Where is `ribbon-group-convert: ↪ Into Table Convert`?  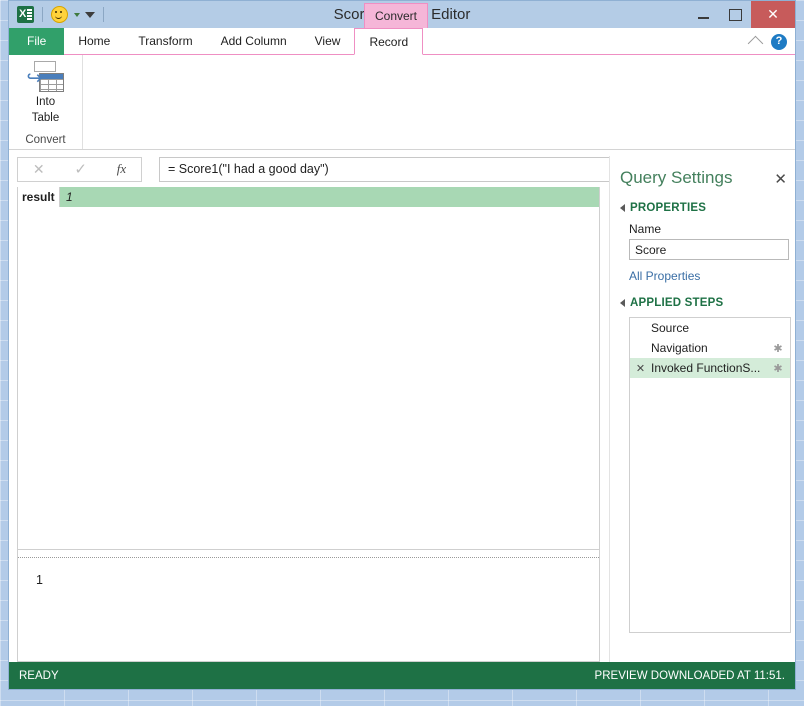 ribbon-group-convert: ↪ Into Table Convert is located at coordinates (46, 102).